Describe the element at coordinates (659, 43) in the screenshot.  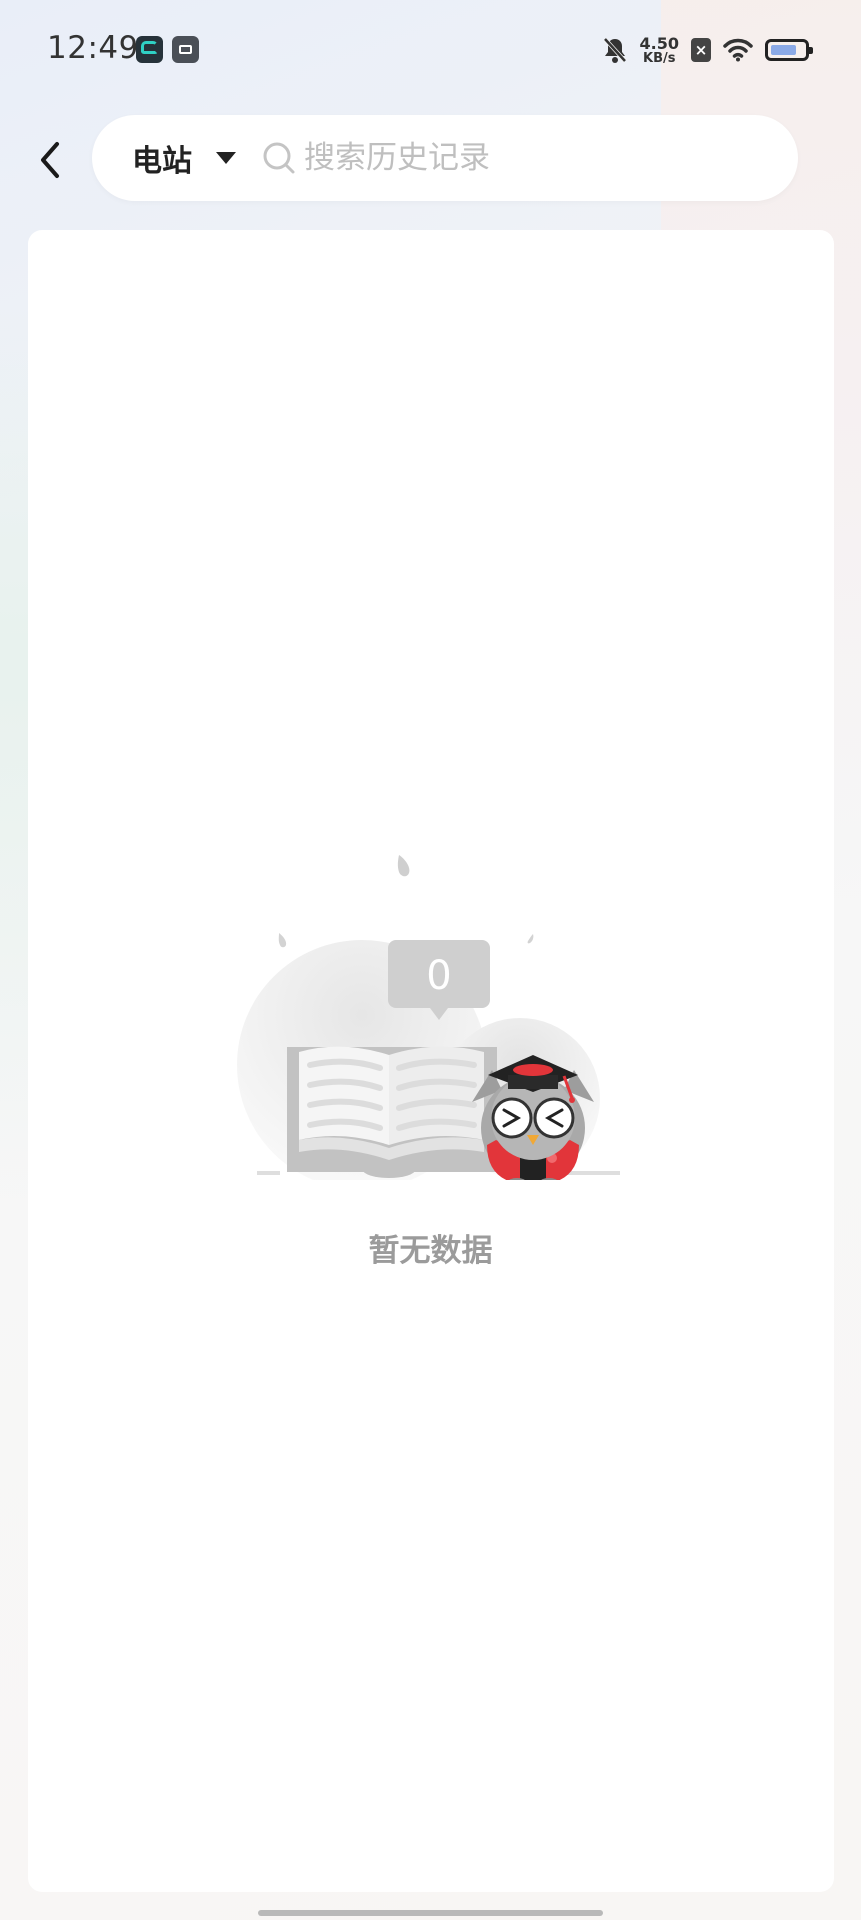
I see `net-speed-value: 4.50` at that location.